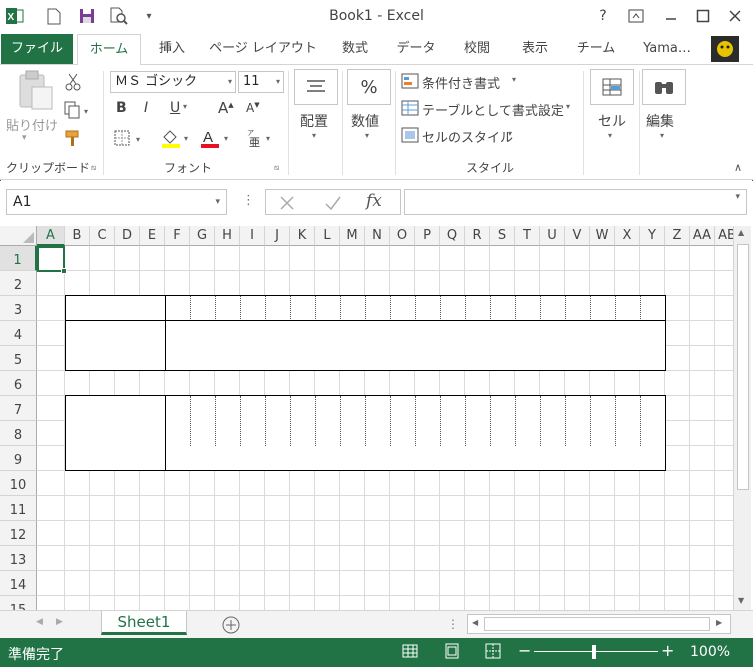 The height and width of the screenshot is (667, 753). Describe the element at coordinates (416, 49) in the screenshot. I see `tab-data: データ` at that location.